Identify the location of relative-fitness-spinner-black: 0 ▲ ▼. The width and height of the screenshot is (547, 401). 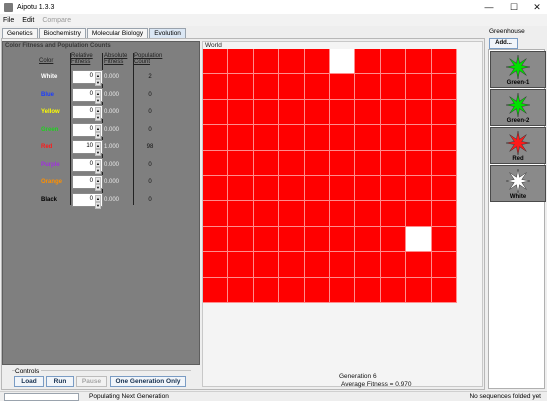
(87, 201).